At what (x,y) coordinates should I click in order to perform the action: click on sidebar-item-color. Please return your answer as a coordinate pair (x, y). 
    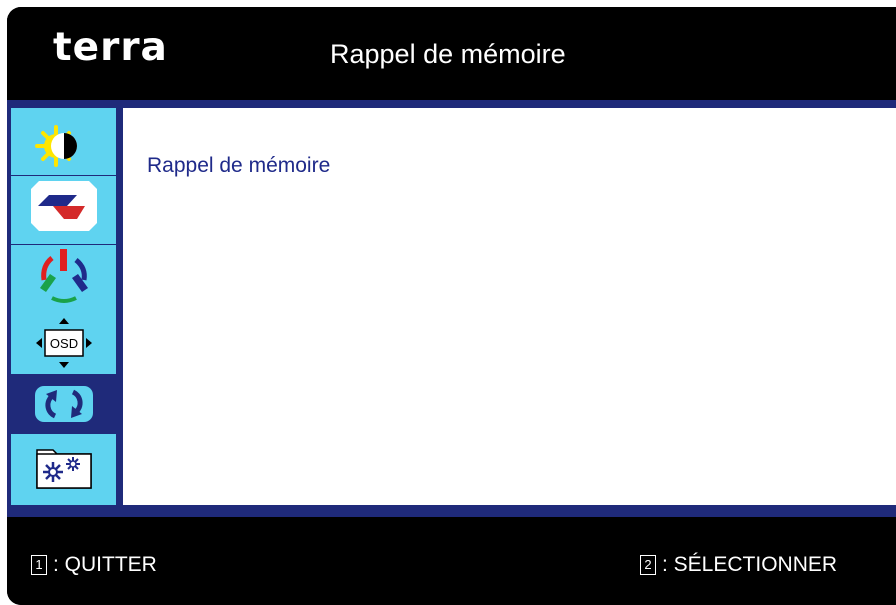
    Looking at the image, I should click on (63, 275).